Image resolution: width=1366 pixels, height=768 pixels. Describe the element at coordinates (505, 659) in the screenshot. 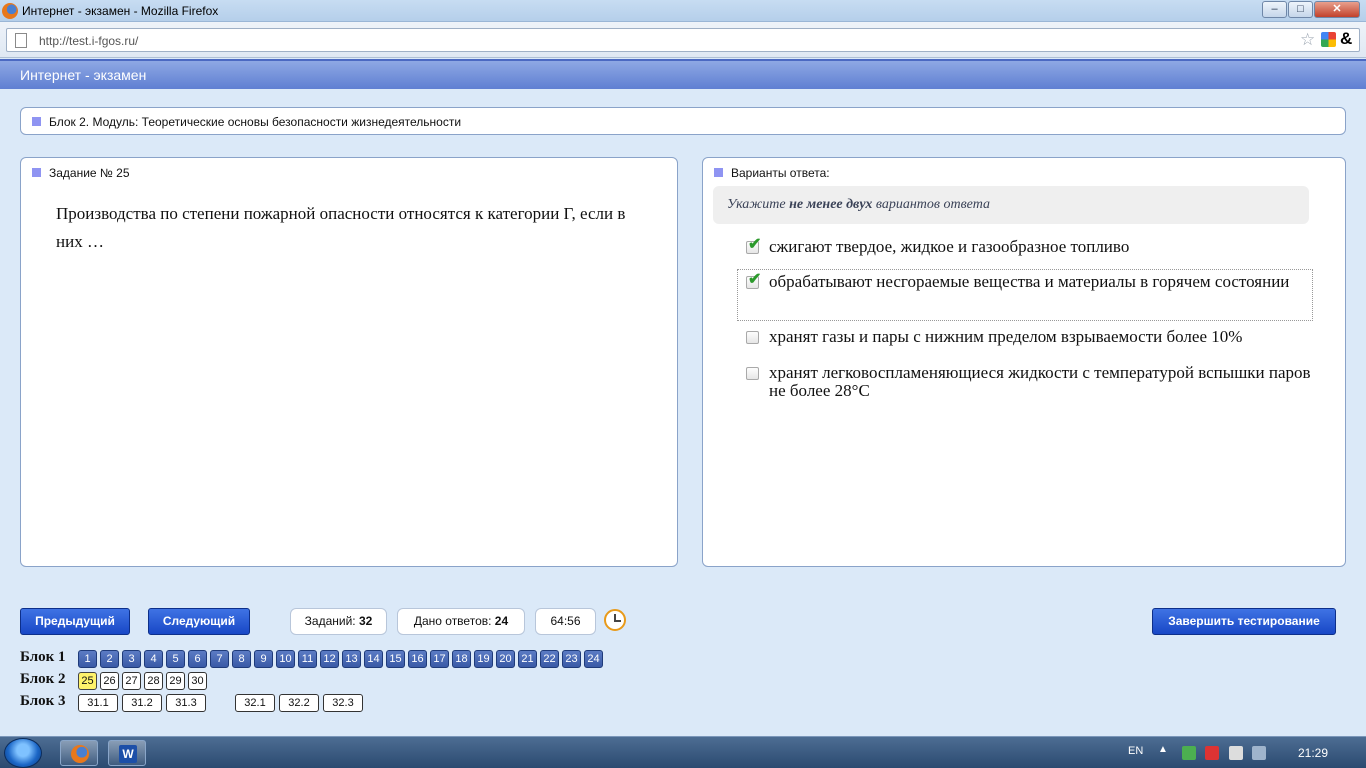

I see `question-button: 20` at that location.